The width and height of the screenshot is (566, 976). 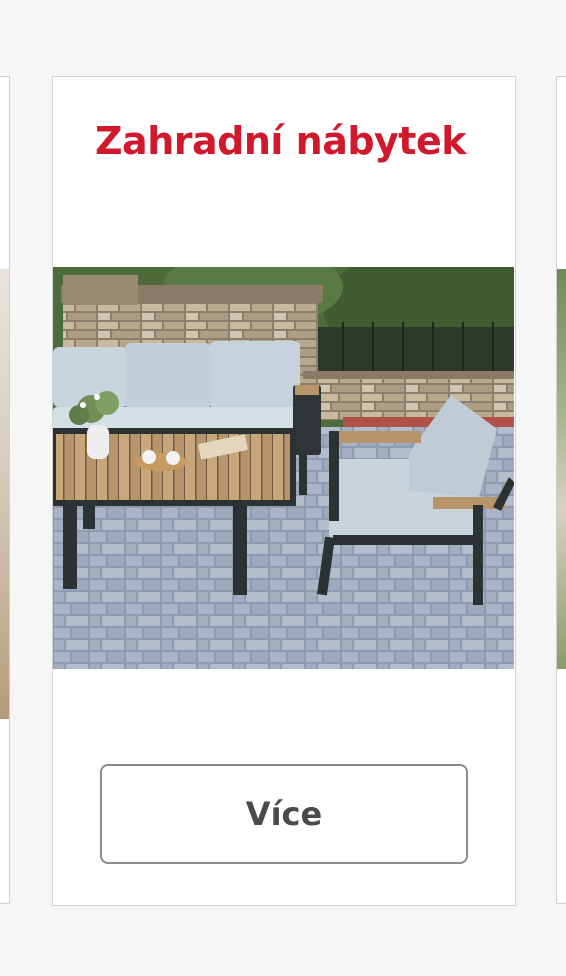 What do you see at coordinates (281, 141) in the screenshot?
I see `category-title: Zahradní nábytek` at bounding box center [281, 141].